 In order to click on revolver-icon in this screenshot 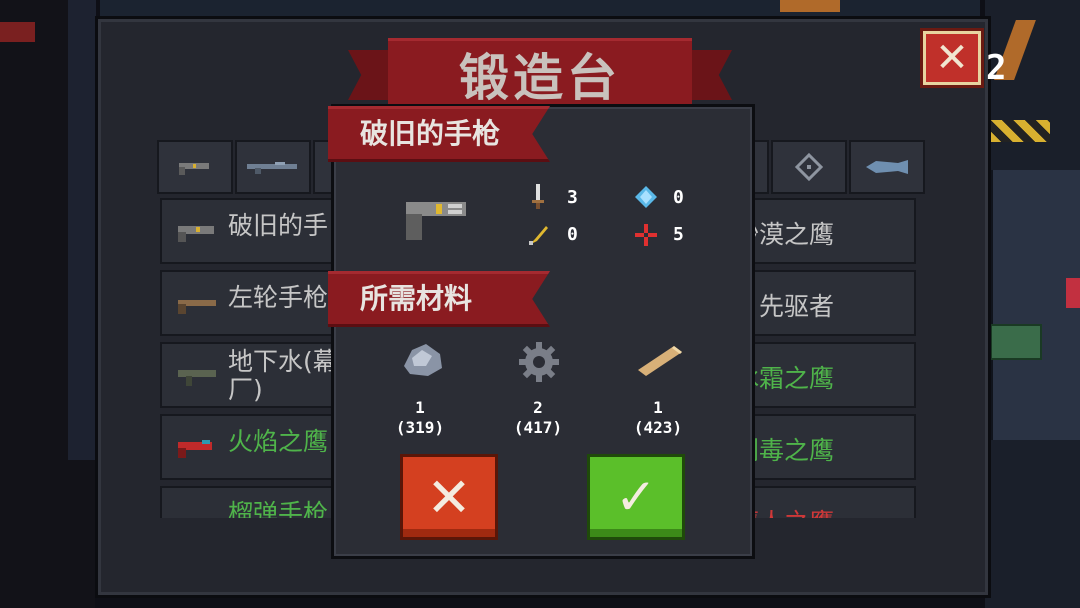, I will do `click(197, 307)`.